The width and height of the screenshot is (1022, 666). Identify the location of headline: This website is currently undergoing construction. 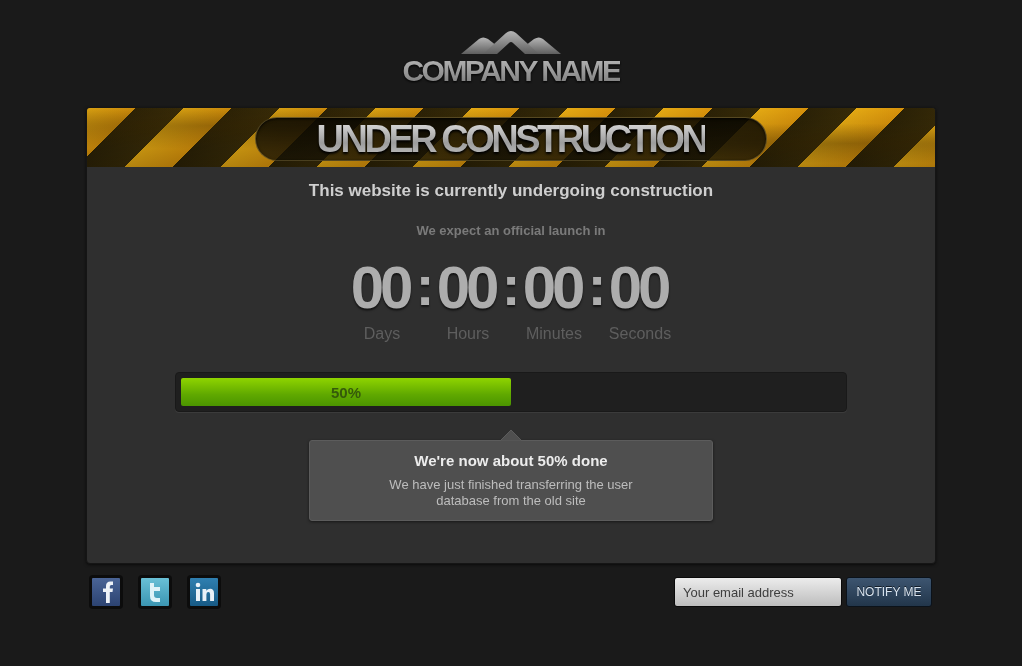
(511, 191).